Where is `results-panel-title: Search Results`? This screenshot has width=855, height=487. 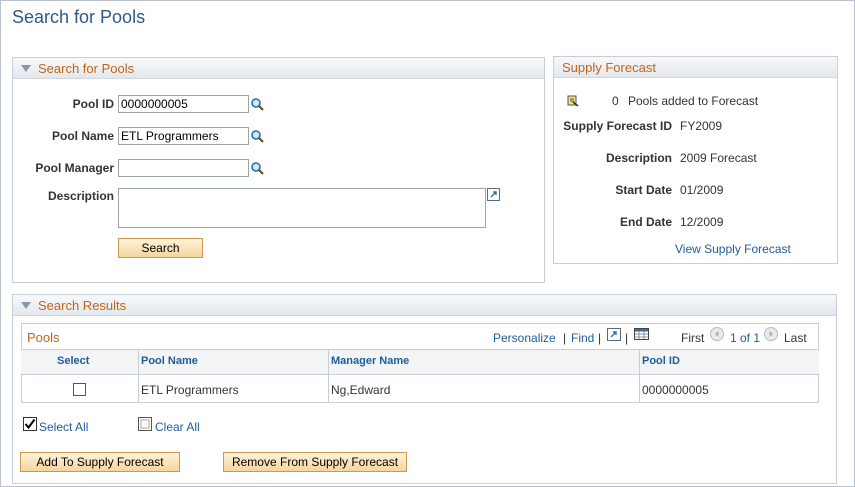
results-panel-title: Search Results is located at coordinates (82, 305).